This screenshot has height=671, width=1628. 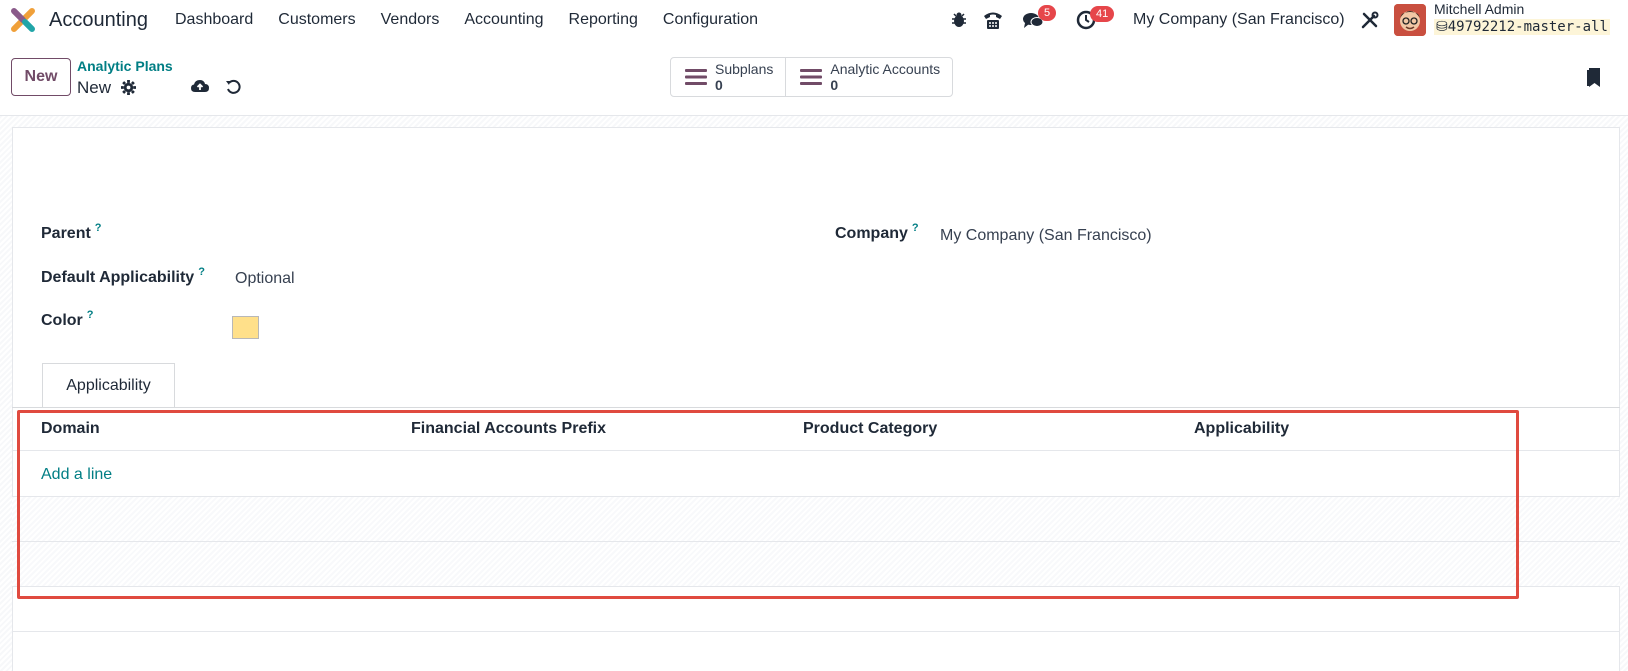 I want to click on breadcrumb: Analytic Plans, so click(x=125, y=66).